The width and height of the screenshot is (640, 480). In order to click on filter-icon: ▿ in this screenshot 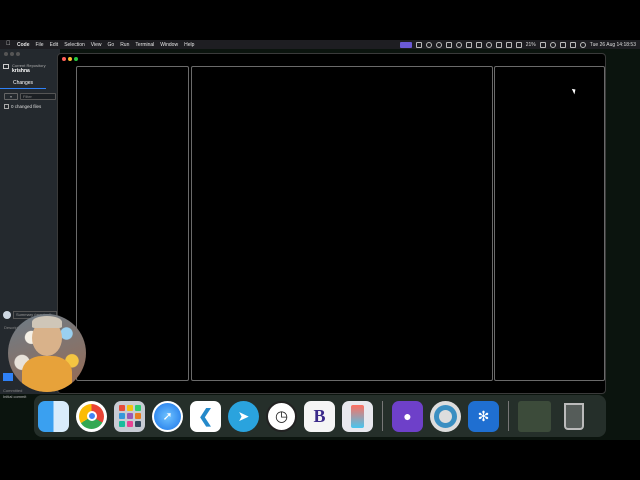, I will do `click(10, 96)`.